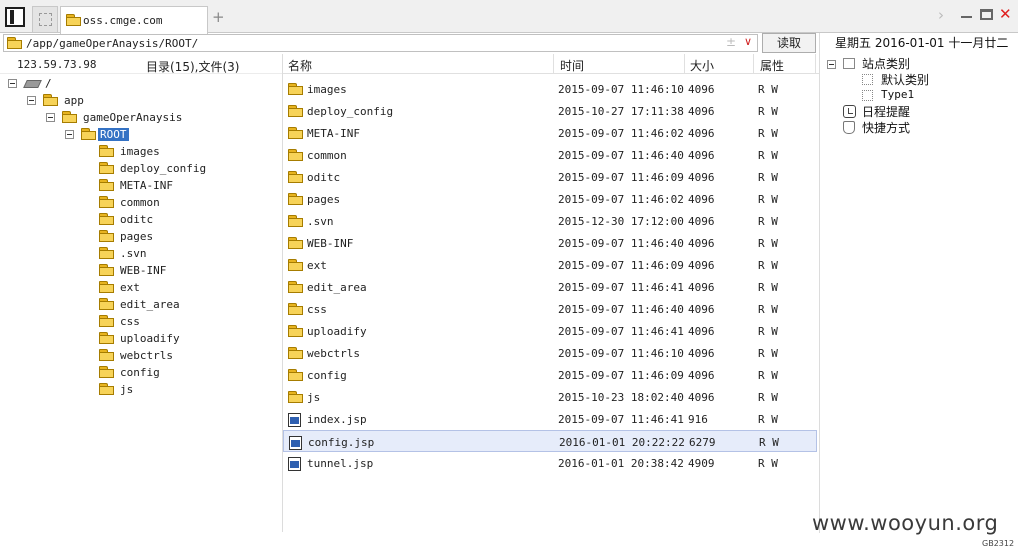 This screenshot has height=552, width=1018. Describe the element at coordinates (32, 84) in the screenshot. I see `drive-icon` at that location.